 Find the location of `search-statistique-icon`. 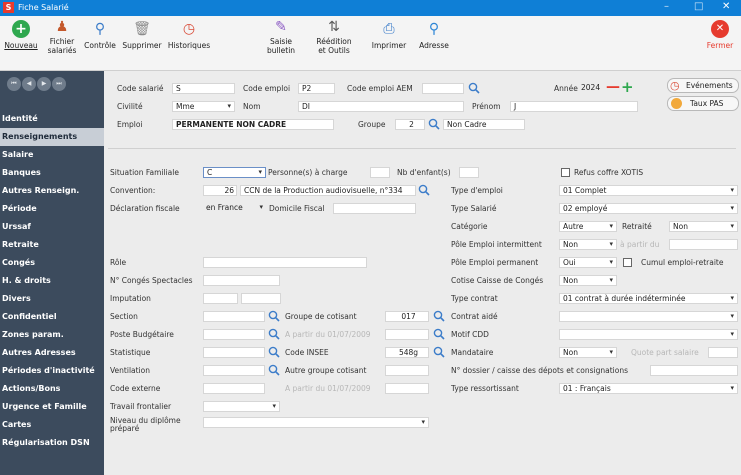

search-statistique-icon is located at coordinates (274, 352).